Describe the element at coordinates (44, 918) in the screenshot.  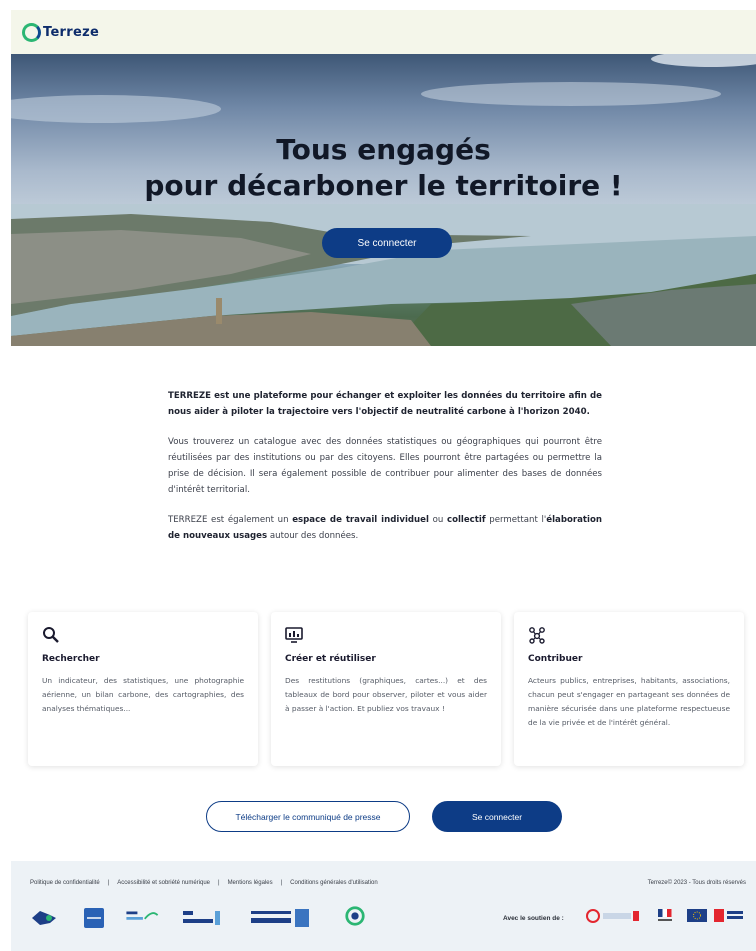
I see `partner-logo-agglo-icon` at that location.